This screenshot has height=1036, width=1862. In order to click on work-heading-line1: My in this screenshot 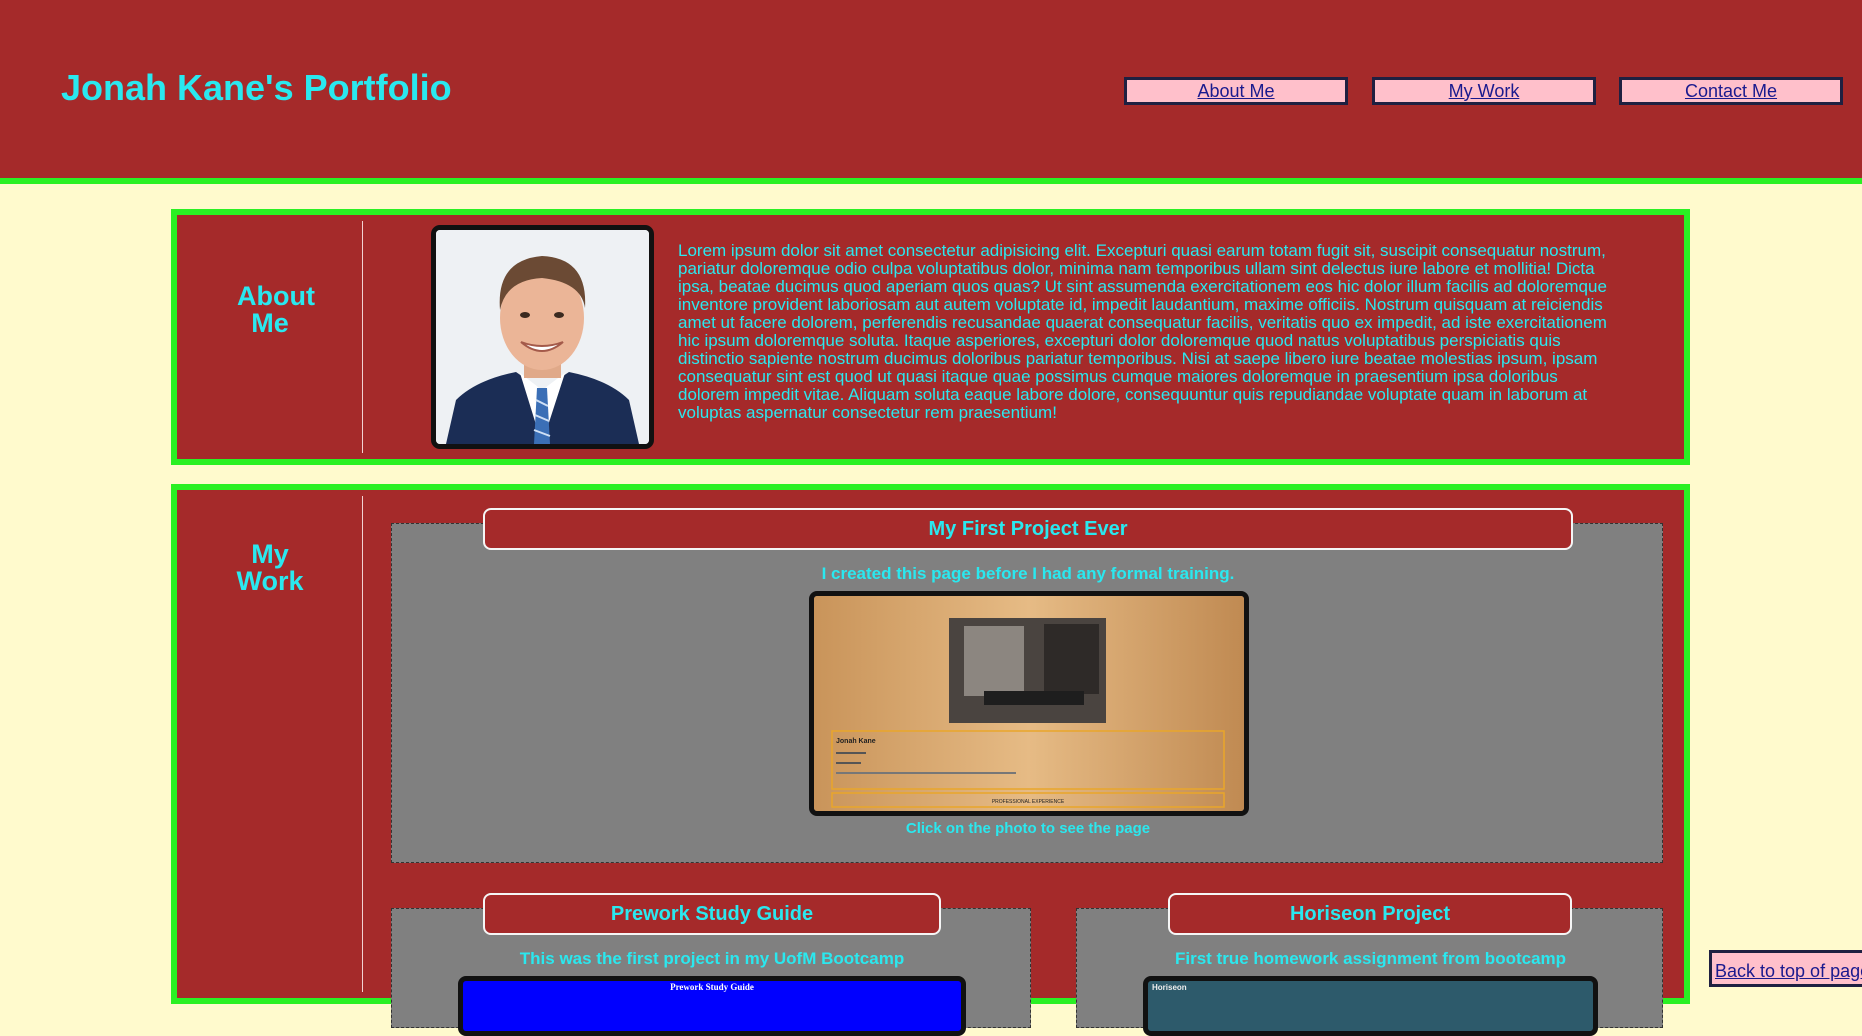, I will do `click(270, 554)`.